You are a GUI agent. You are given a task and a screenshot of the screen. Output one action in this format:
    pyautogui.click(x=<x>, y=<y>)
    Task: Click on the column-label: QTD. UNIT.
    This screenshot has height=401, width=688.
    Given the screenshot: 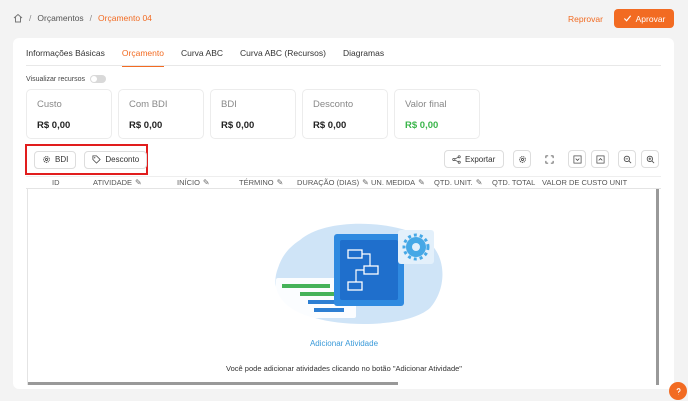 What is the action you would take?
    pyautogui.click(x=453, y=182)
    